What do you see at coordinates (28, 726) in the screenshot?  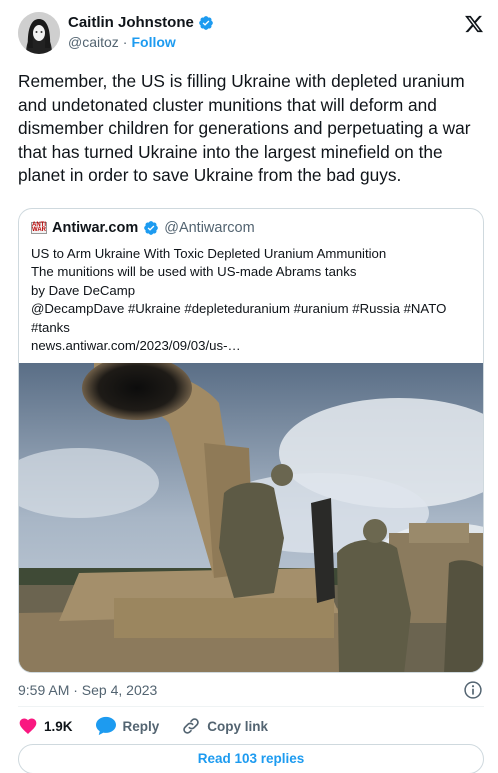 I see `heart-icon` at bounding box center [28, 726].